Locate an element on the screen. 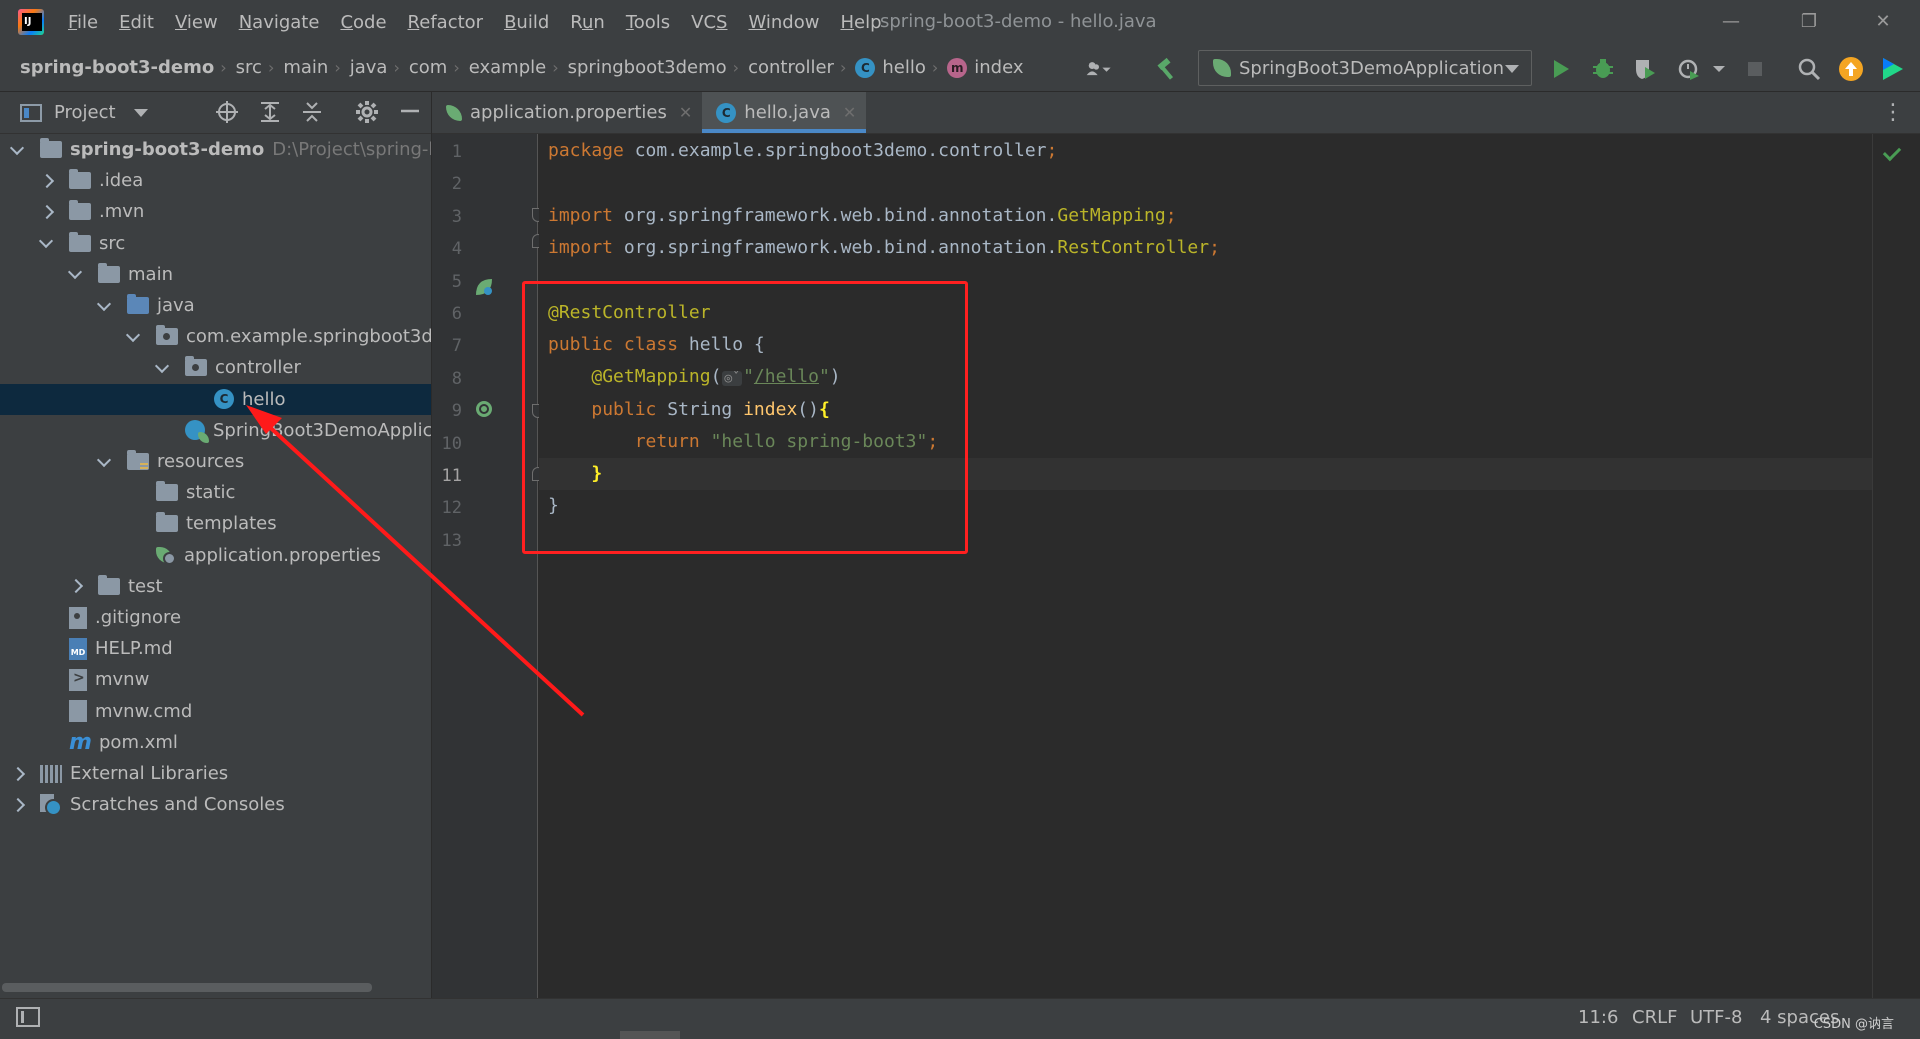 Image resolution: width=1920 pixels, height=1039 pixels. breadcrumb-item-main: main is located at coordinates (305, 67).